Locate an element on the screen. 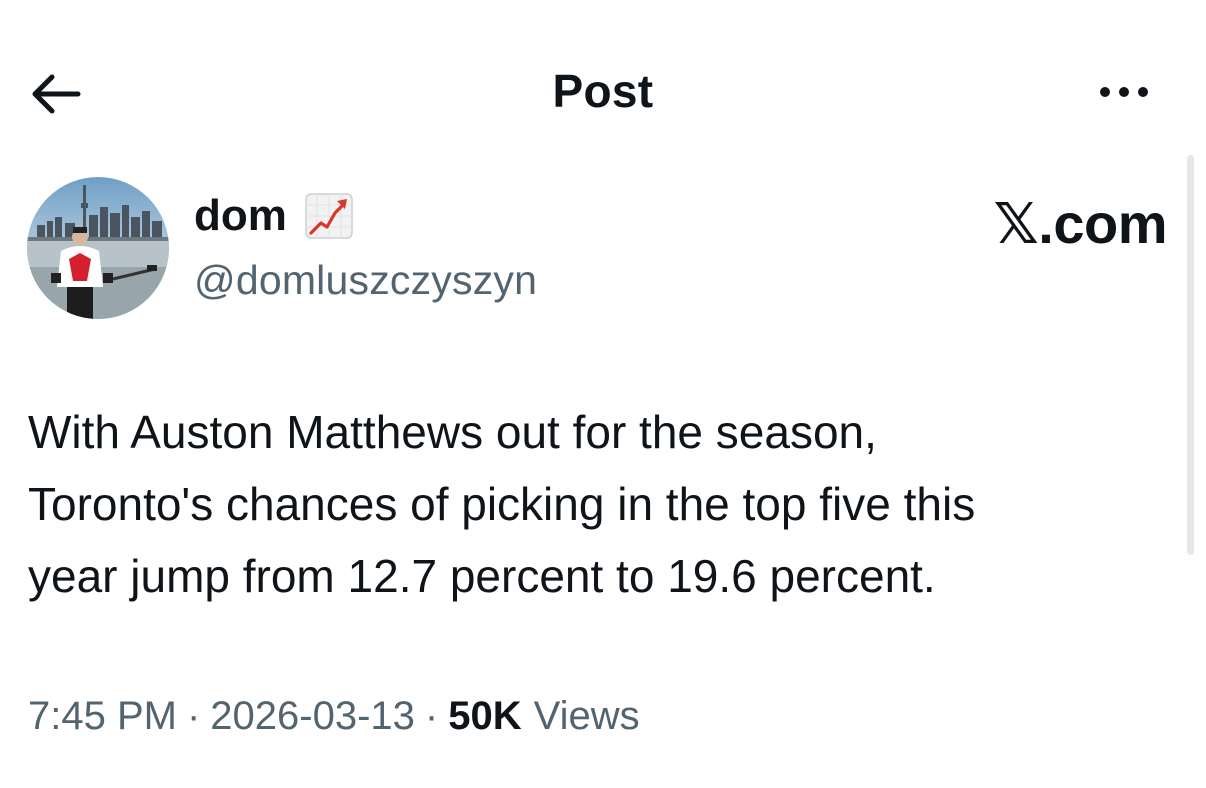 Image resolution: width=1206 pixels, height=788 pixels. more-options-button is located at coordinates (1124, 92).